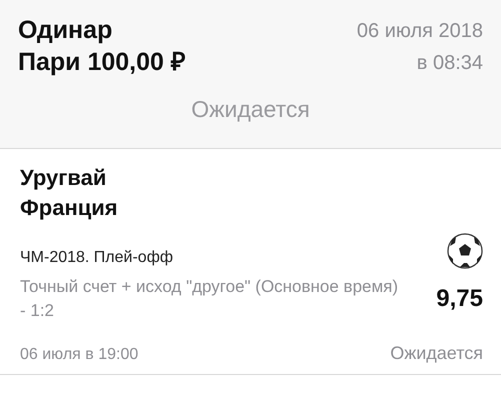 The width and height of the screenshot is (501, 400). I want to click on team-name: Франция, so click(69, 208).